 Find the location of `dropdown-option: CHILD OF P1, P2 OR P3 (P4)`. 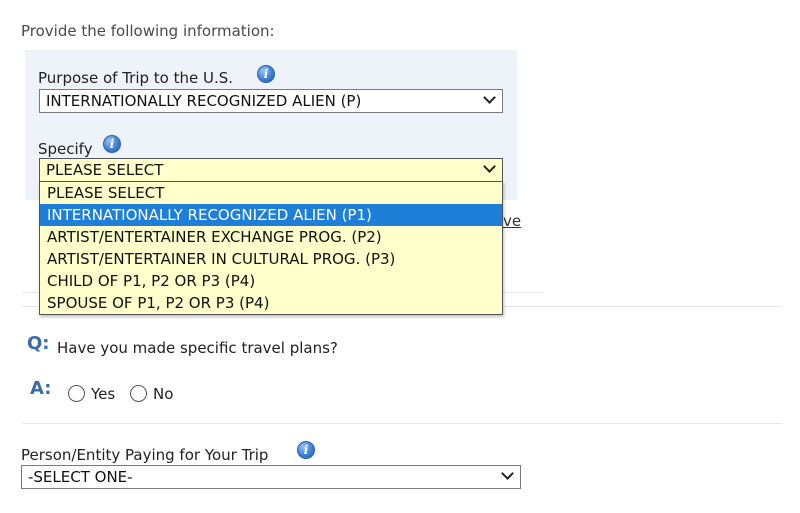

dropdown-option: CHILD OF P1, P2 OR P3 (P4) is located at coordinates (271, 281).